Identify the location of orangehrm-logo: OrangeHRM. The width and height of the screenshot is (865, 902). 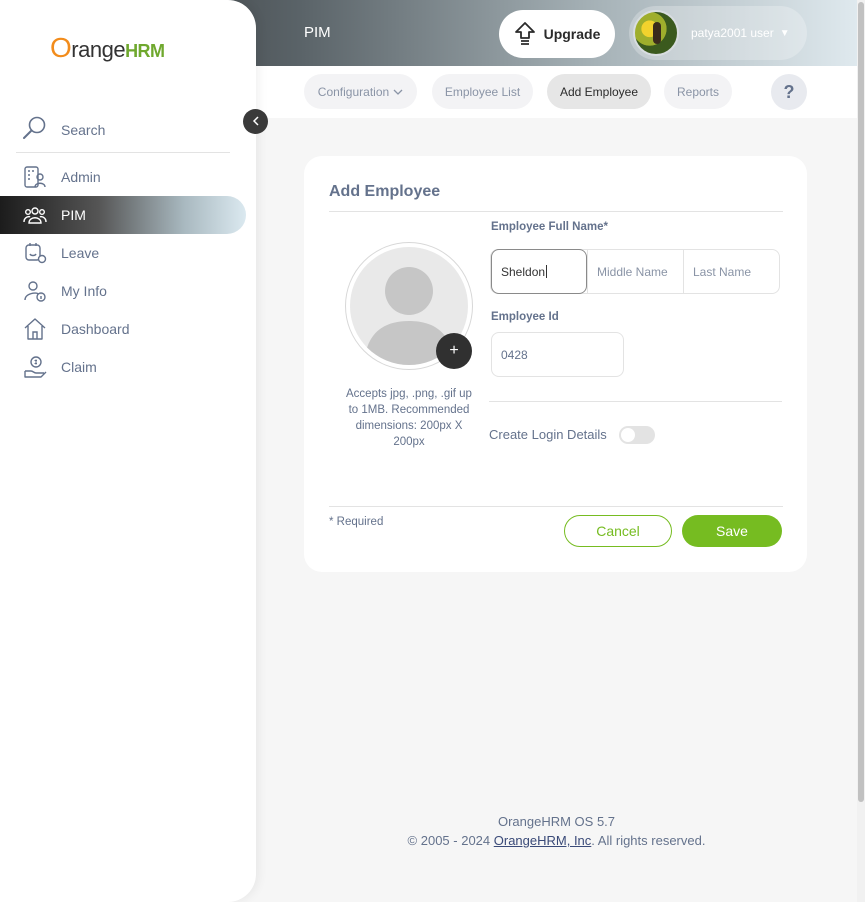
(107, 48).